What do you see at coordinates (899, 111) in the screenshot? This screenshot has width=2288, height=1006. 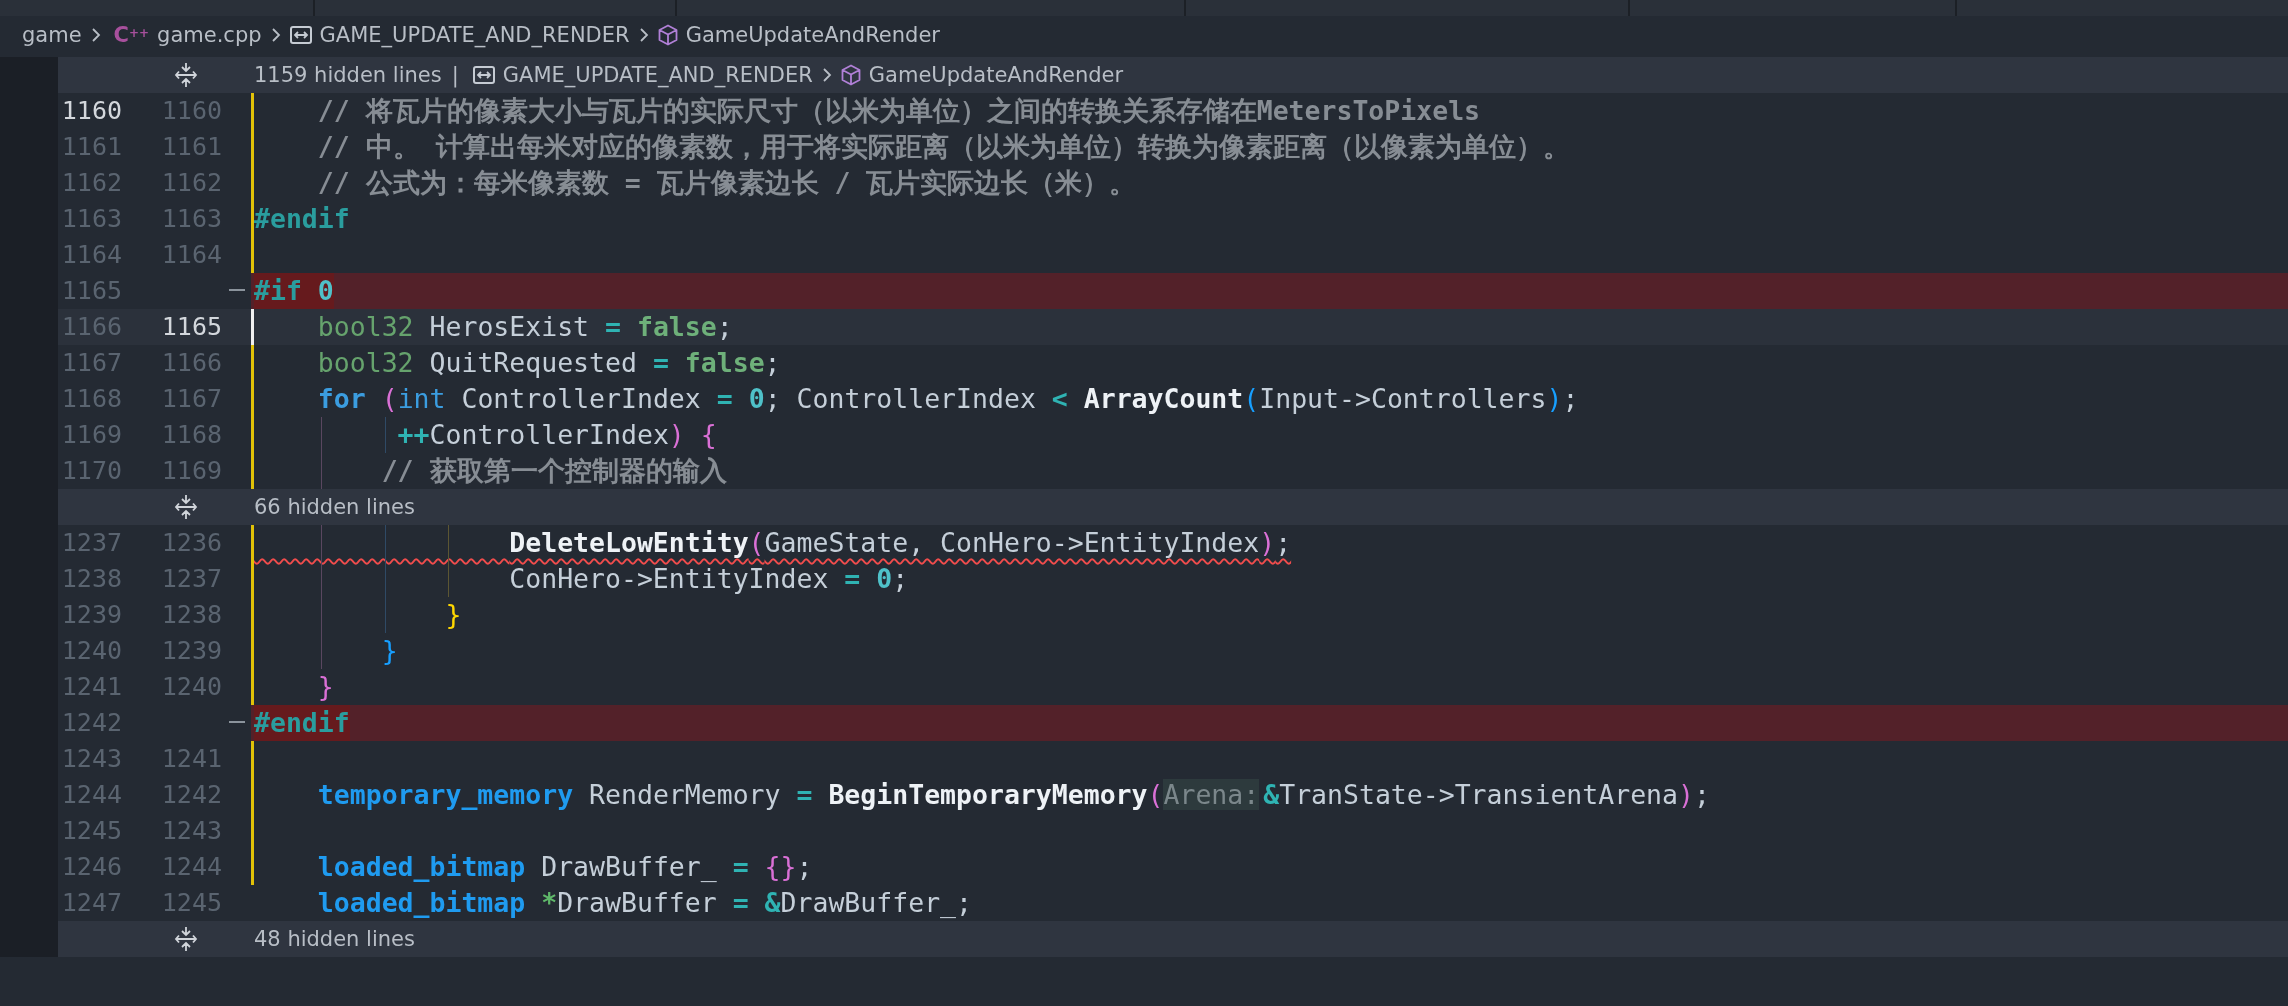 I see `code-line: // 将瓦片的像素大小与瓦片的实际尺寸（以米为单位）之间的转换关系存储在MetersToPixels` at bounding box center [899, 111].